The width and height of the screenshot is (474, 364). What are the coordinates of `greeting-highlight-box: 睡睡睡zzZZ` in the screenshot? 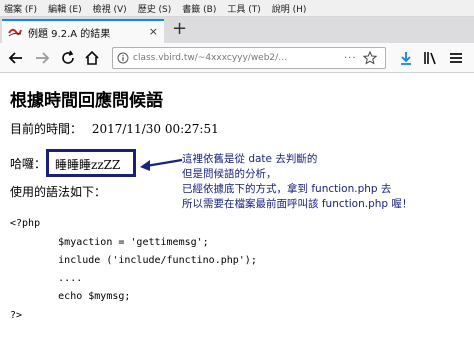 It's located at (91, 163).